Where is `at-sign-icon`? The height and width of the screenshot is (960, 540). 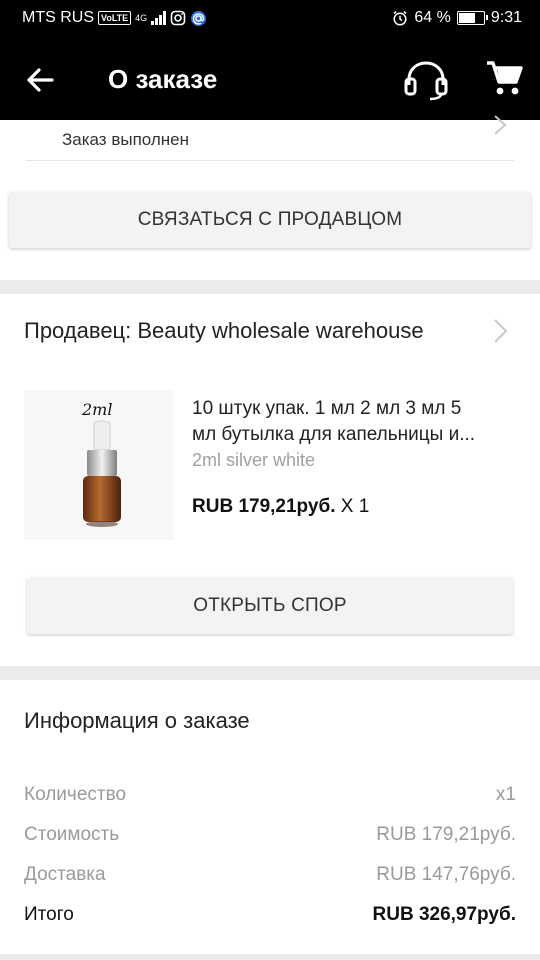 at-sign-icon is located at coordinates (199, 18).